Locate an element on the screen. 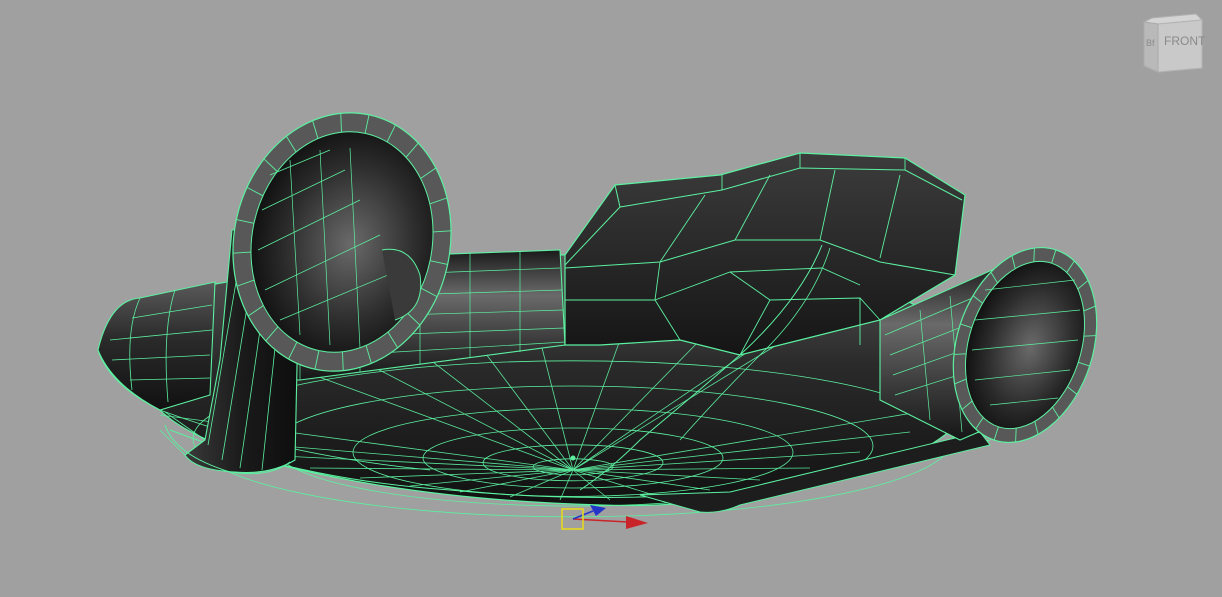 This screenshot has width=1222, height=597. view-cube-side-label: Bf is located at coordinates (1150, 43).